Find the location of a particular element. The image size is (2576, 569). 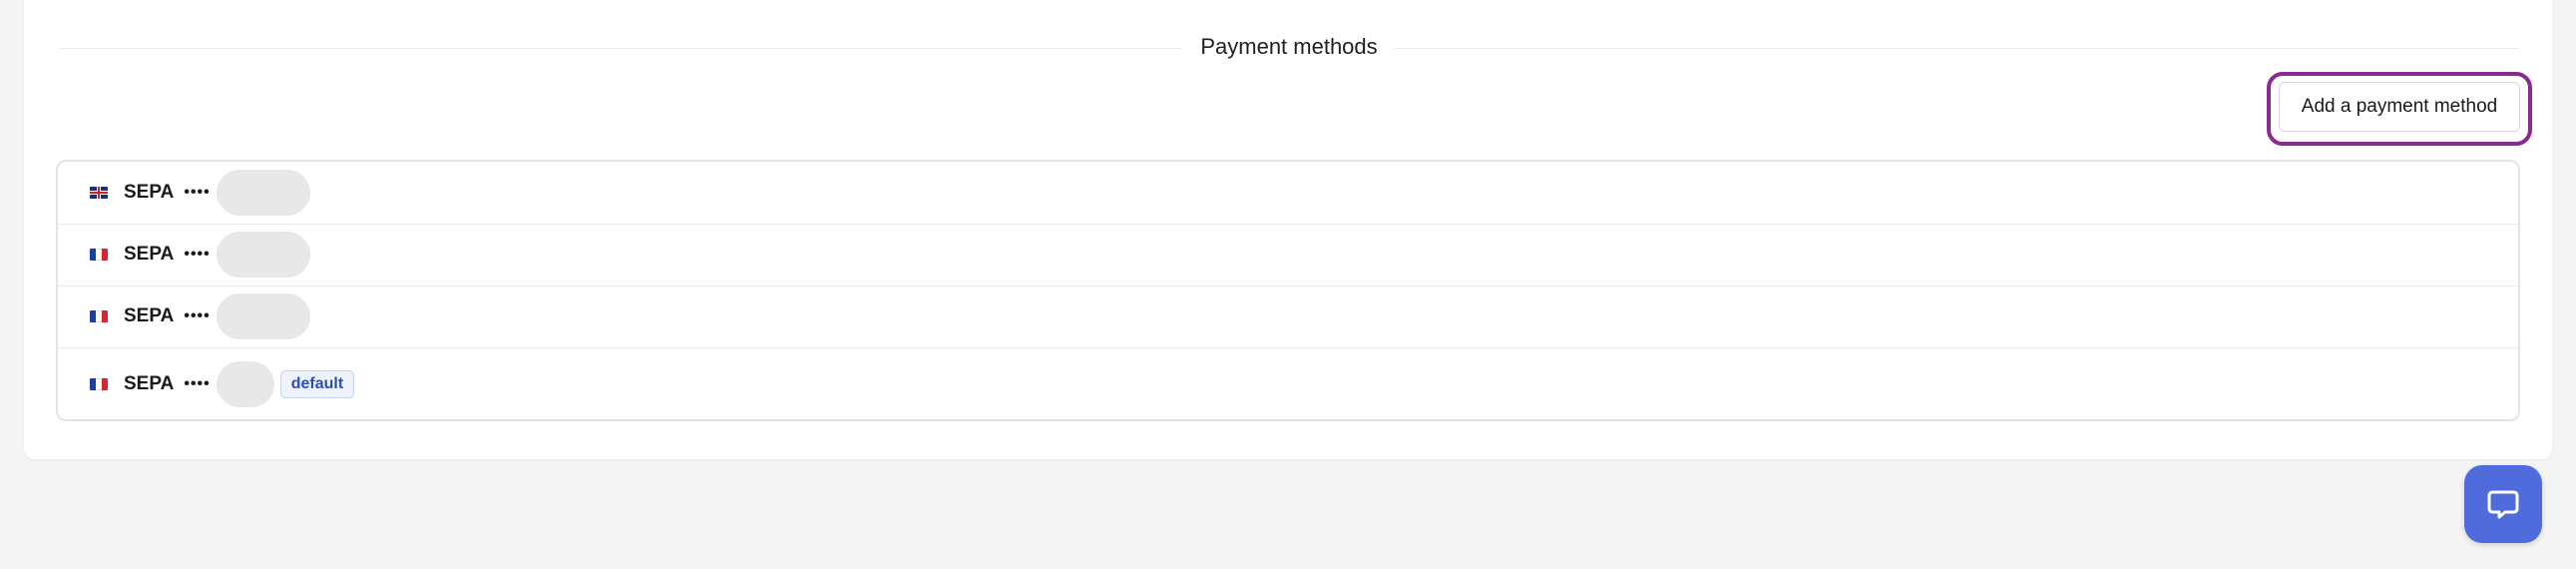

chat-bubble-icon is located at coordinates (2503, 505).